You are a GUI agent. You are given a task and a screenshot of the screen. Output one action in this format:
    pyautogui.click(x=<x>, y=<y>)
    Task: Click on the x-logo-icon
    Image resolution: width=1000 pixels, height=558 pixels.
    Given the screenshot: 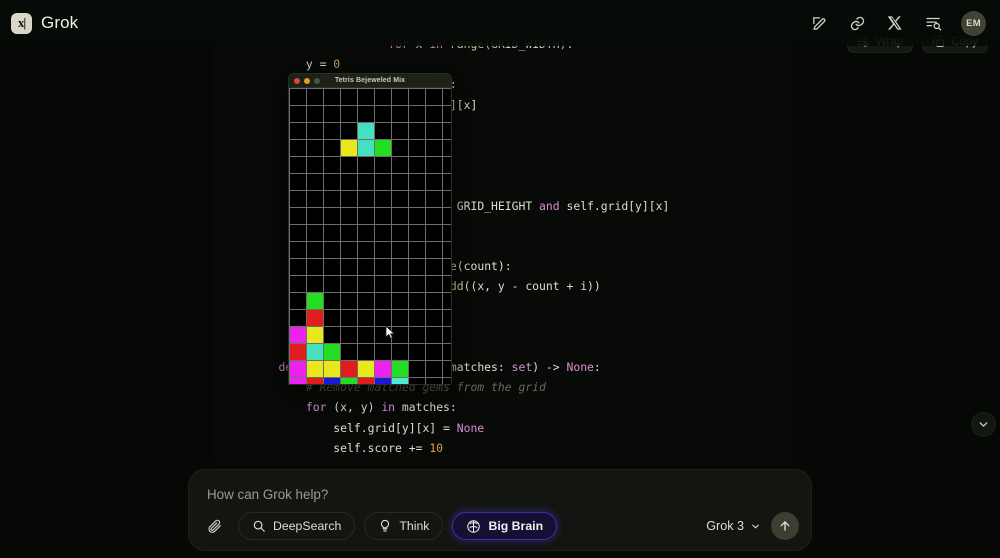 What is the action you would take?
    pyautogui.click(x=895, y=23)
    